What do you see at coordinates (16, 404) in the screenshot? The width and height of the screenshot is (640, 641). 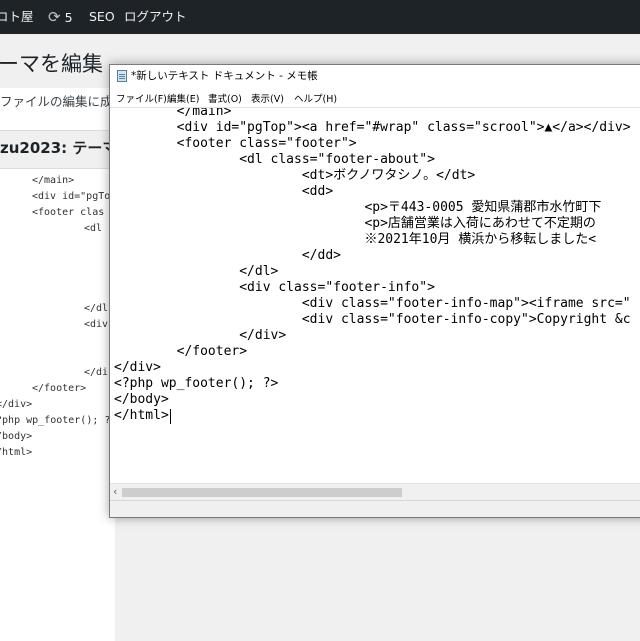 I see `code-line: </div>` at bounding box center [16, 404].